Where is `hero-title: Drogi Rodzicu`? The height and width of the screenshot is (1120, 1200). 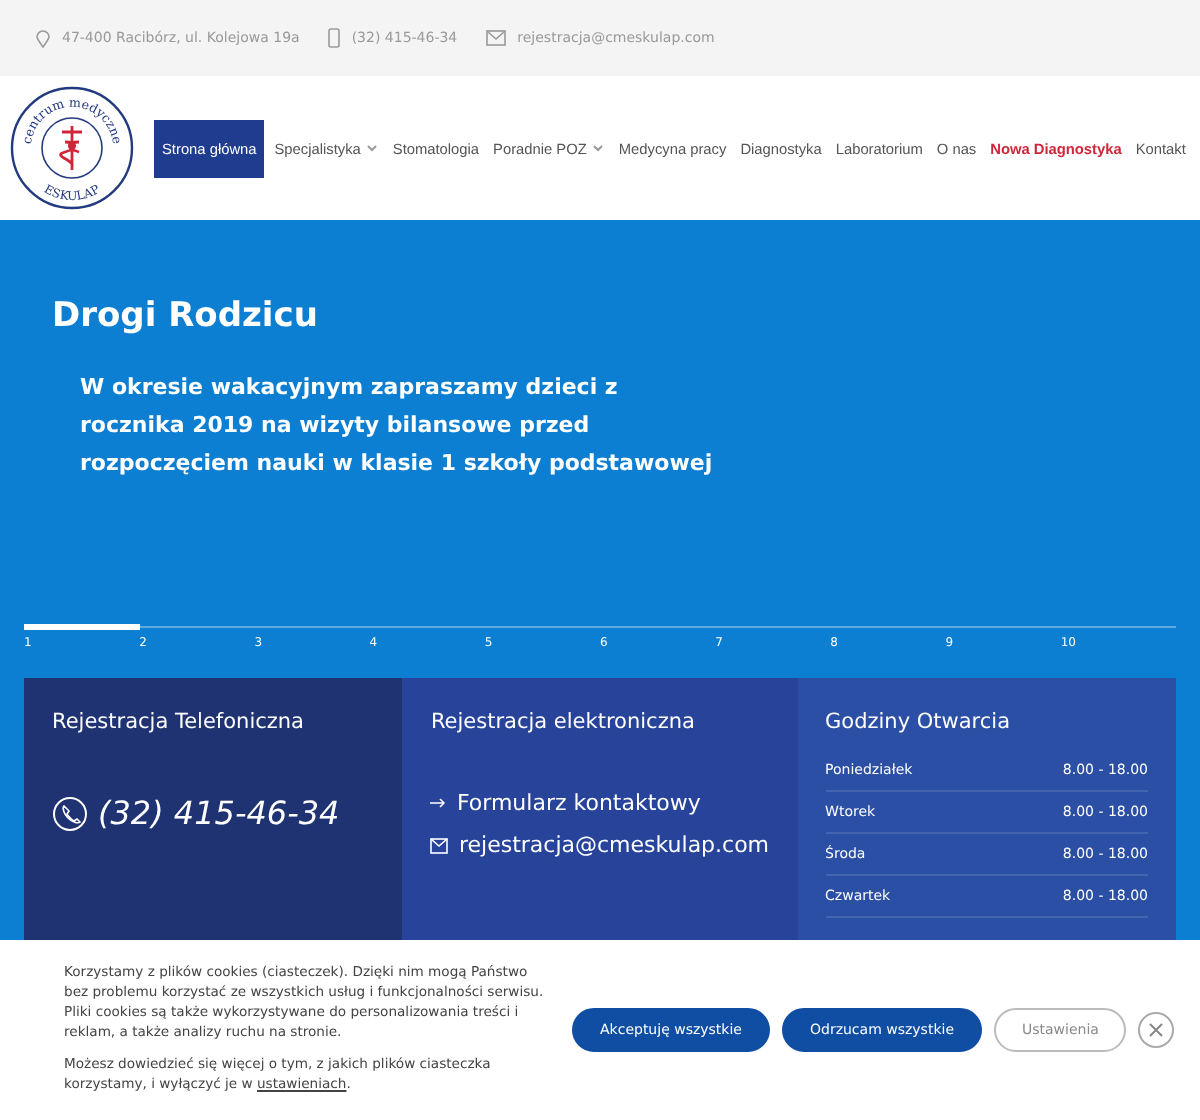 hero-title: Drogi Rodzicu is located at coordinates (186, 316).